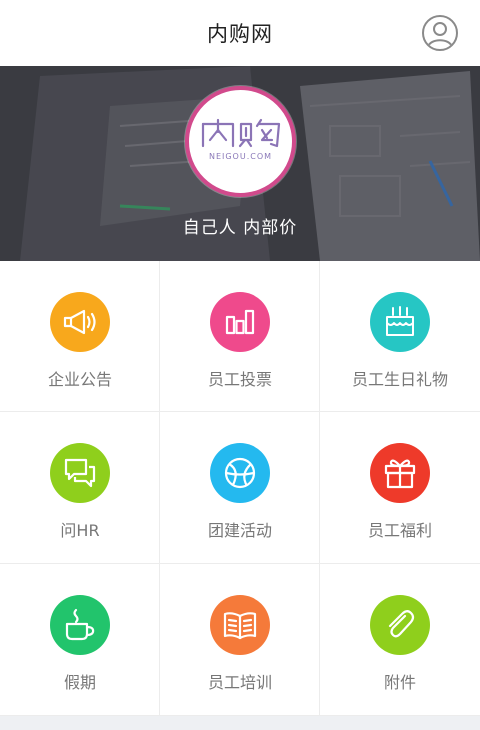 The image size is (480, 730). I want to click on banner-slogan: 自己人 内部价, so click(240, 228).